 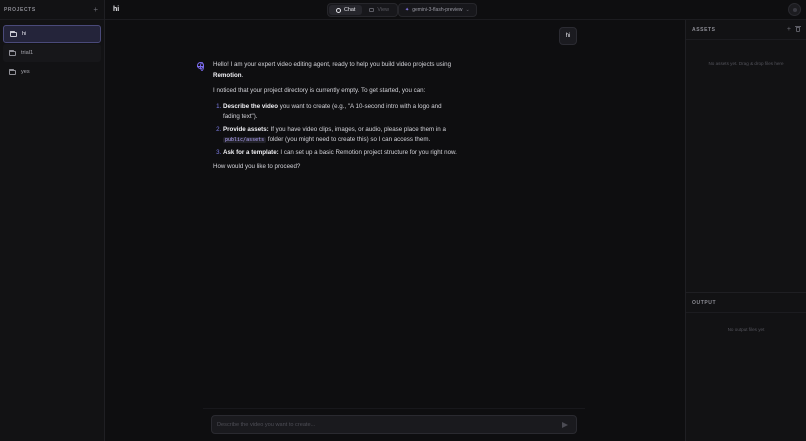 What do you see at coordinates (338, 10) in the screenshot?
I see `chat-icon` at bounding box center [338, 10].